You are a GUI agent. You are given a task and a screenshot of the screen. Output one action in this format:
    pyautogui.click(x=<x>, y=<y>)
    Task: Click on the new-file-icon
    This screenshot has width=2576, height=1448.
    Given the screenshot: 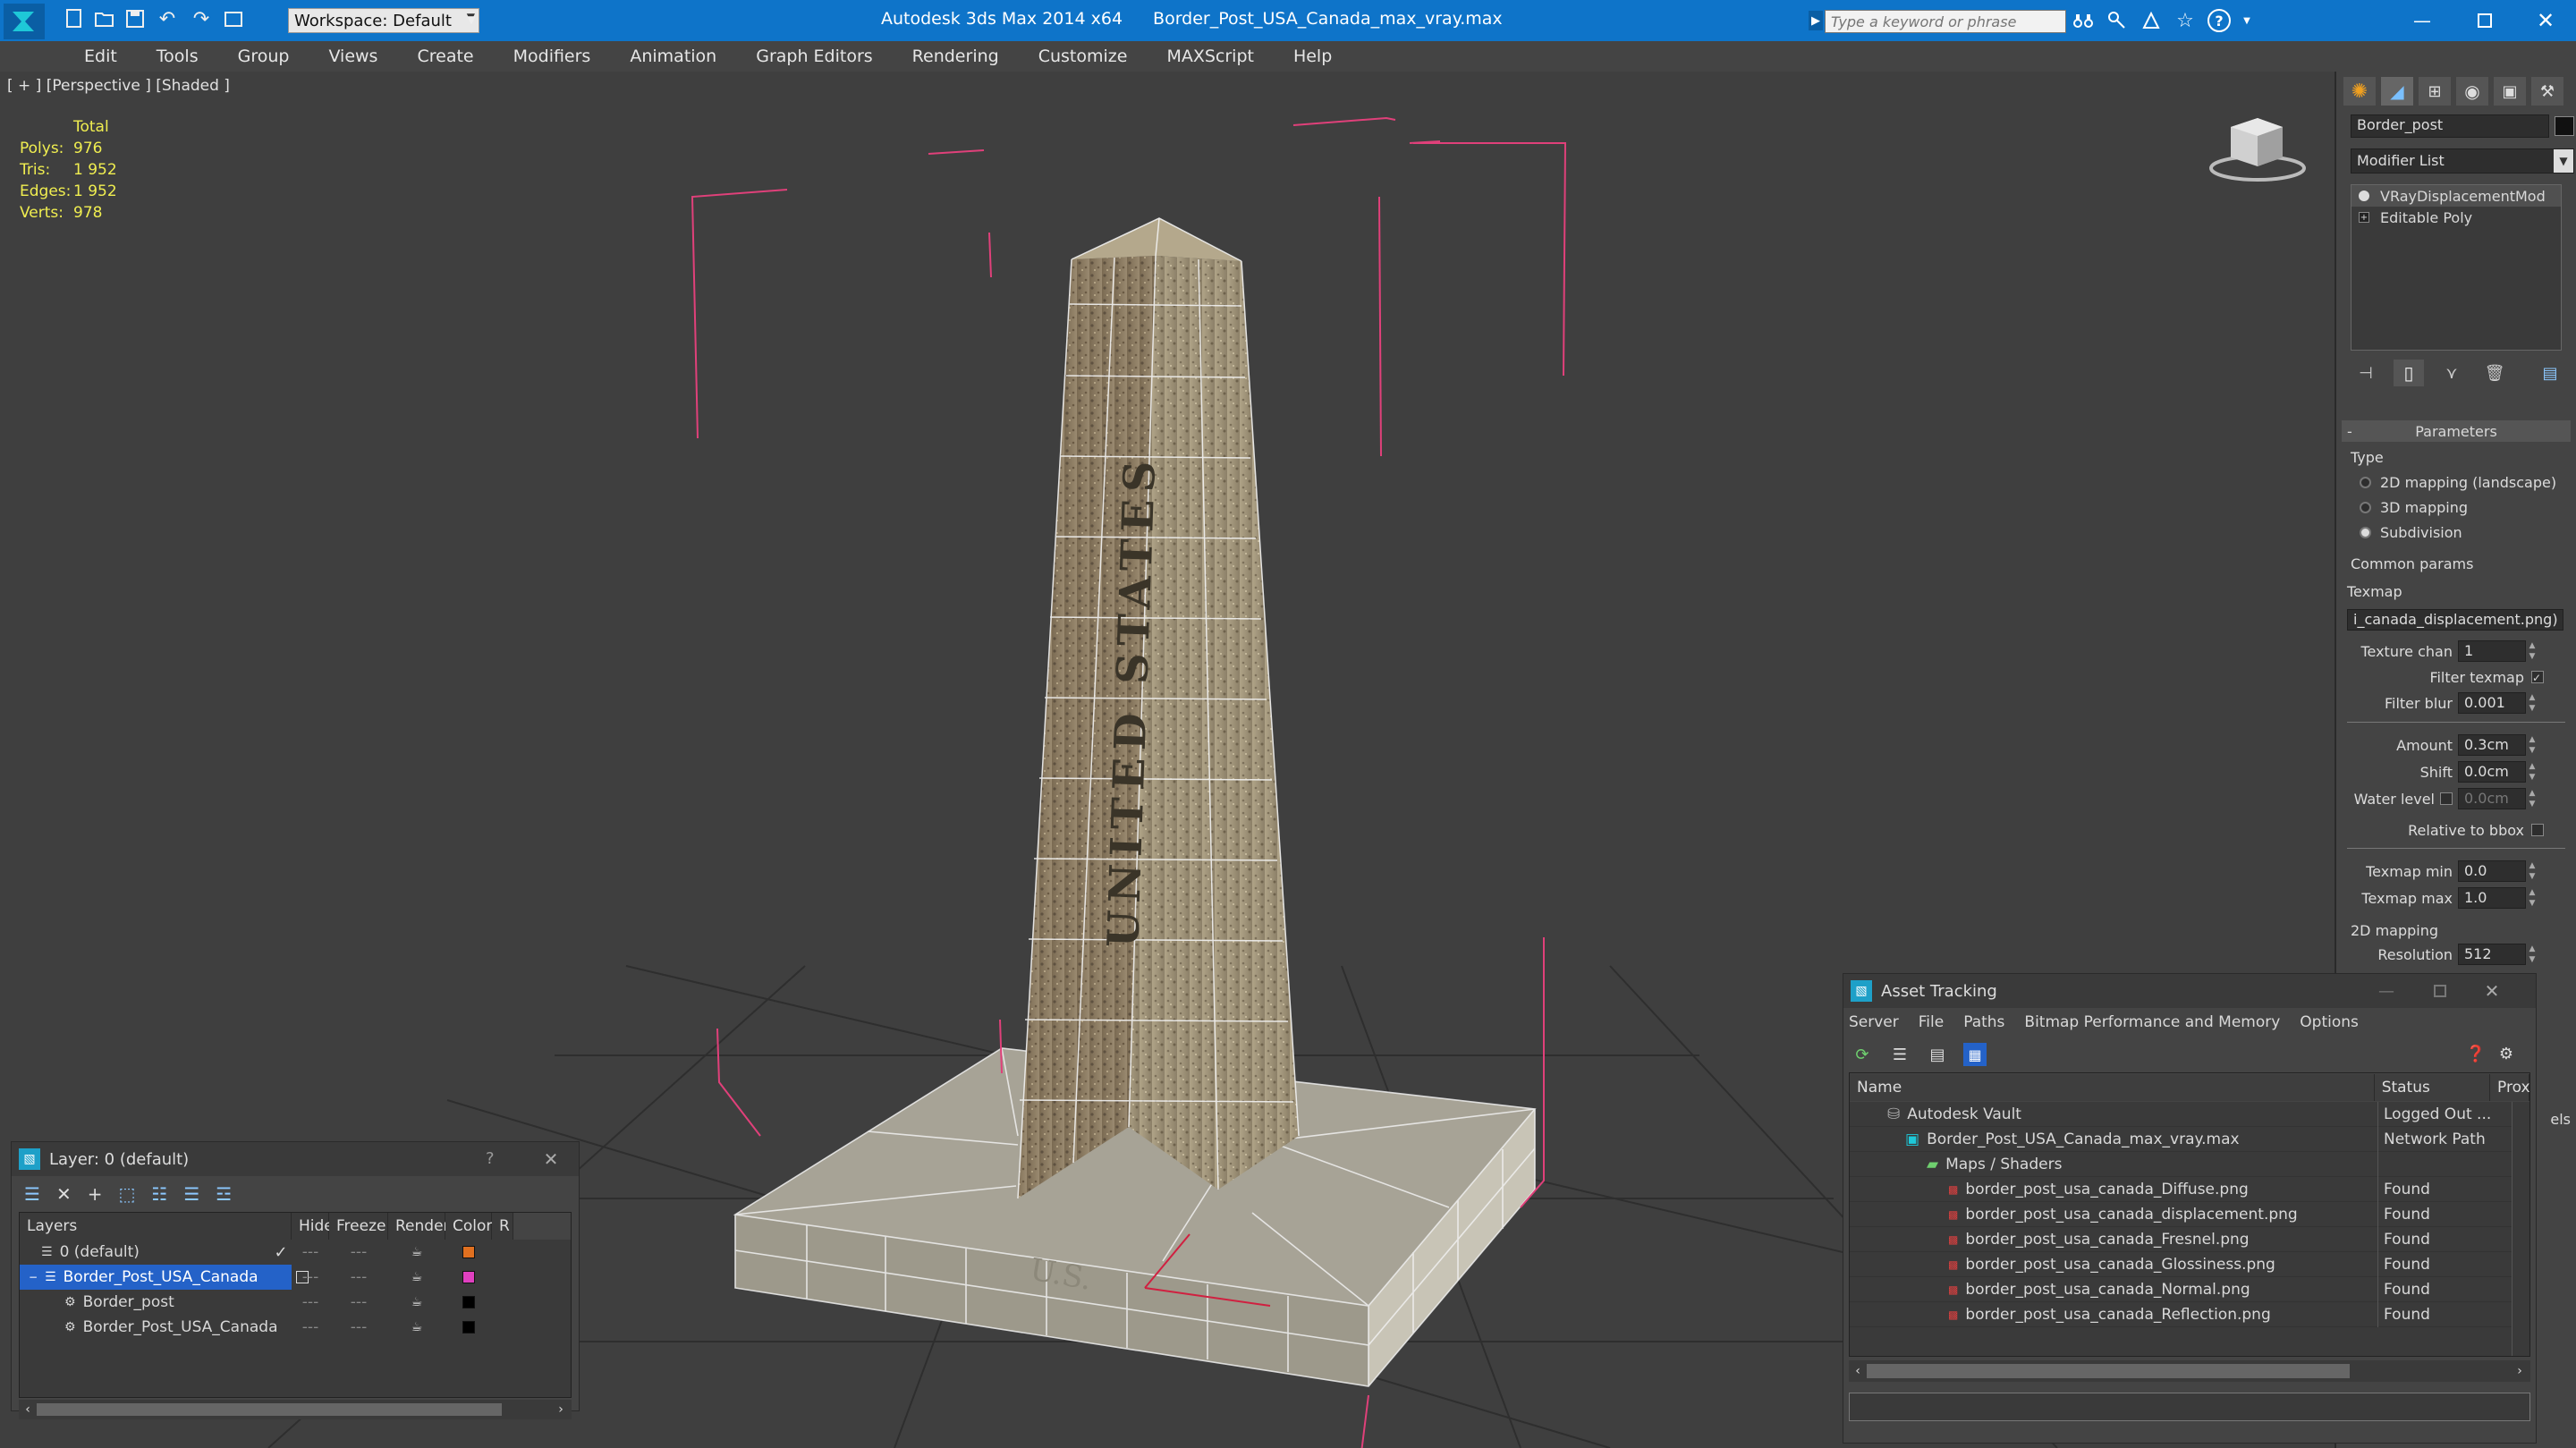 What is the action you would take?
    pyautogui.click(x=74, y=18)
    